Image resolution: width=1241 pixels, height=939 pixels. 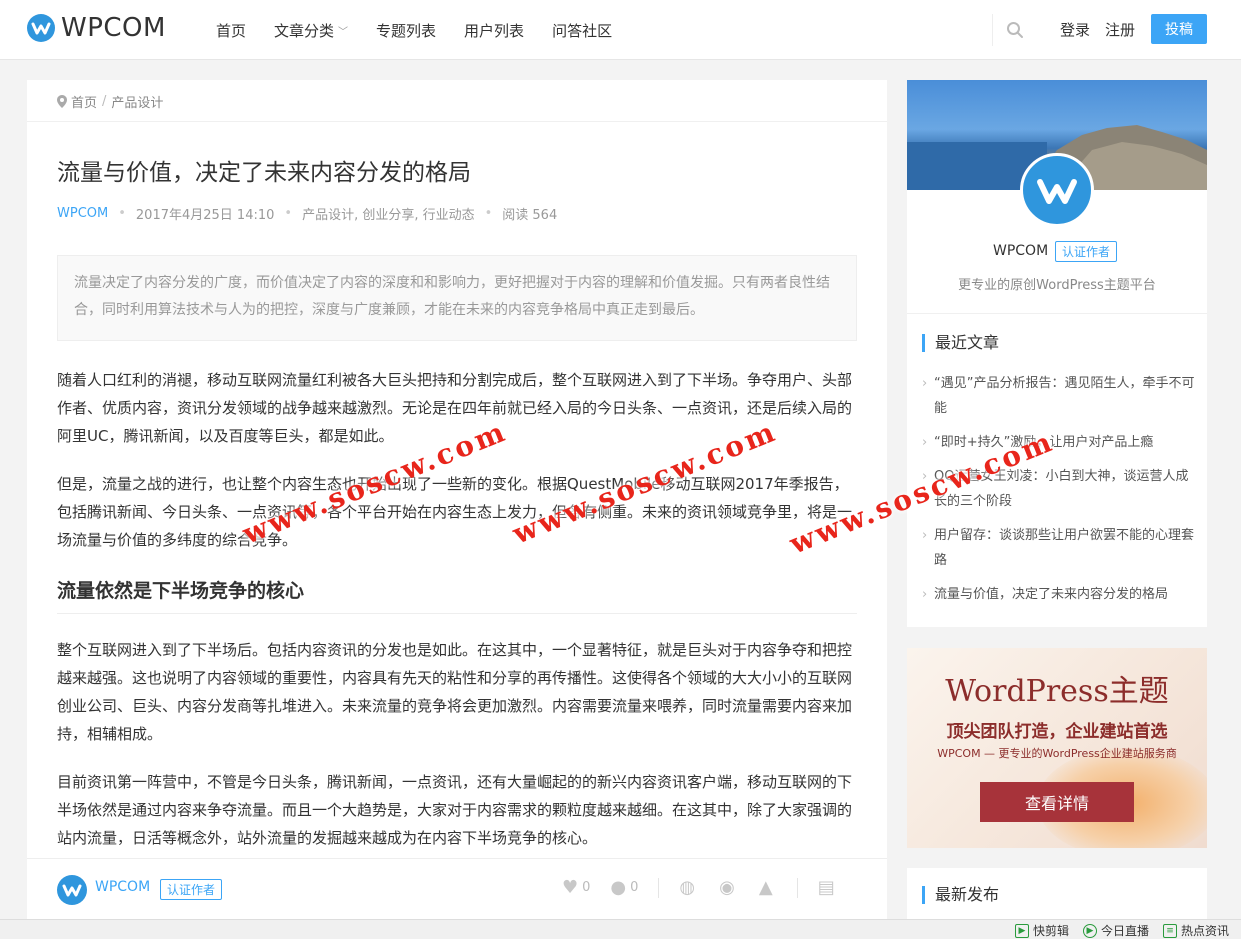 What do you see at coordinates (82, 213) in the screenshot?
I see `article-author: WPCOM` at bounding box center [82, 213].